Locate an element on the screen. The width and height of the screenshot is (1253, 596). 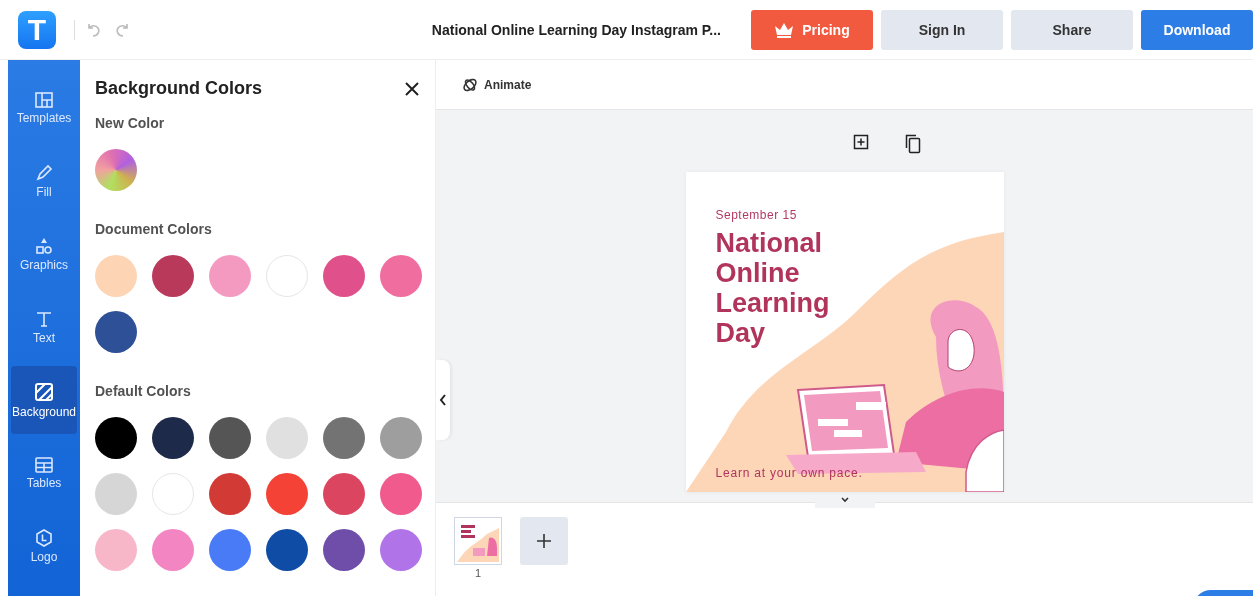
sidebar-item: Tables is located at coordinates (44, 473).